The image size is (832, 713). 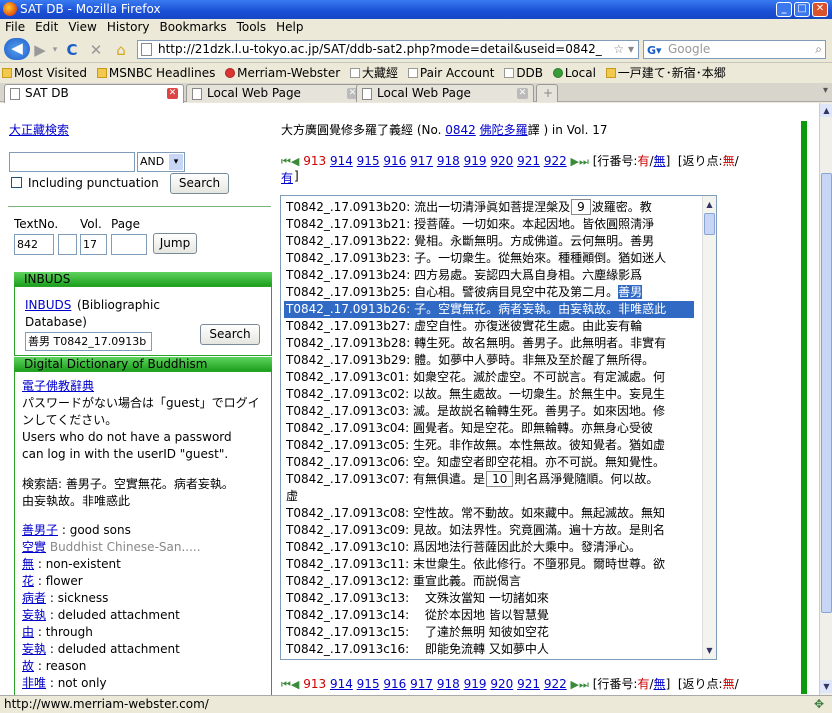 What do you see at coordinates (40, 530) in the screenshot?
I see `dict-term-link: 善男子` at bounding box center [40, 530].